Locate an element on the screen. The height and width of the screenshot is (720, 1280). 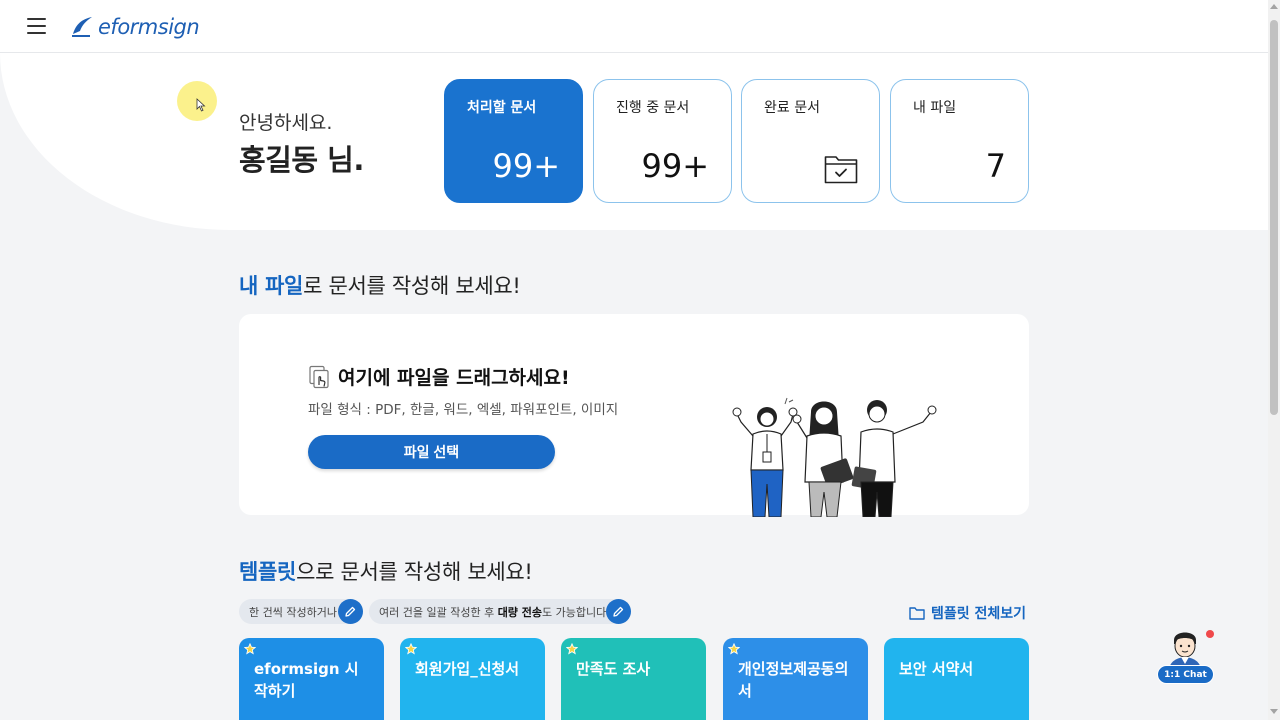
template-card: 회원가입_신청서 is located at coordinates (472, 679).